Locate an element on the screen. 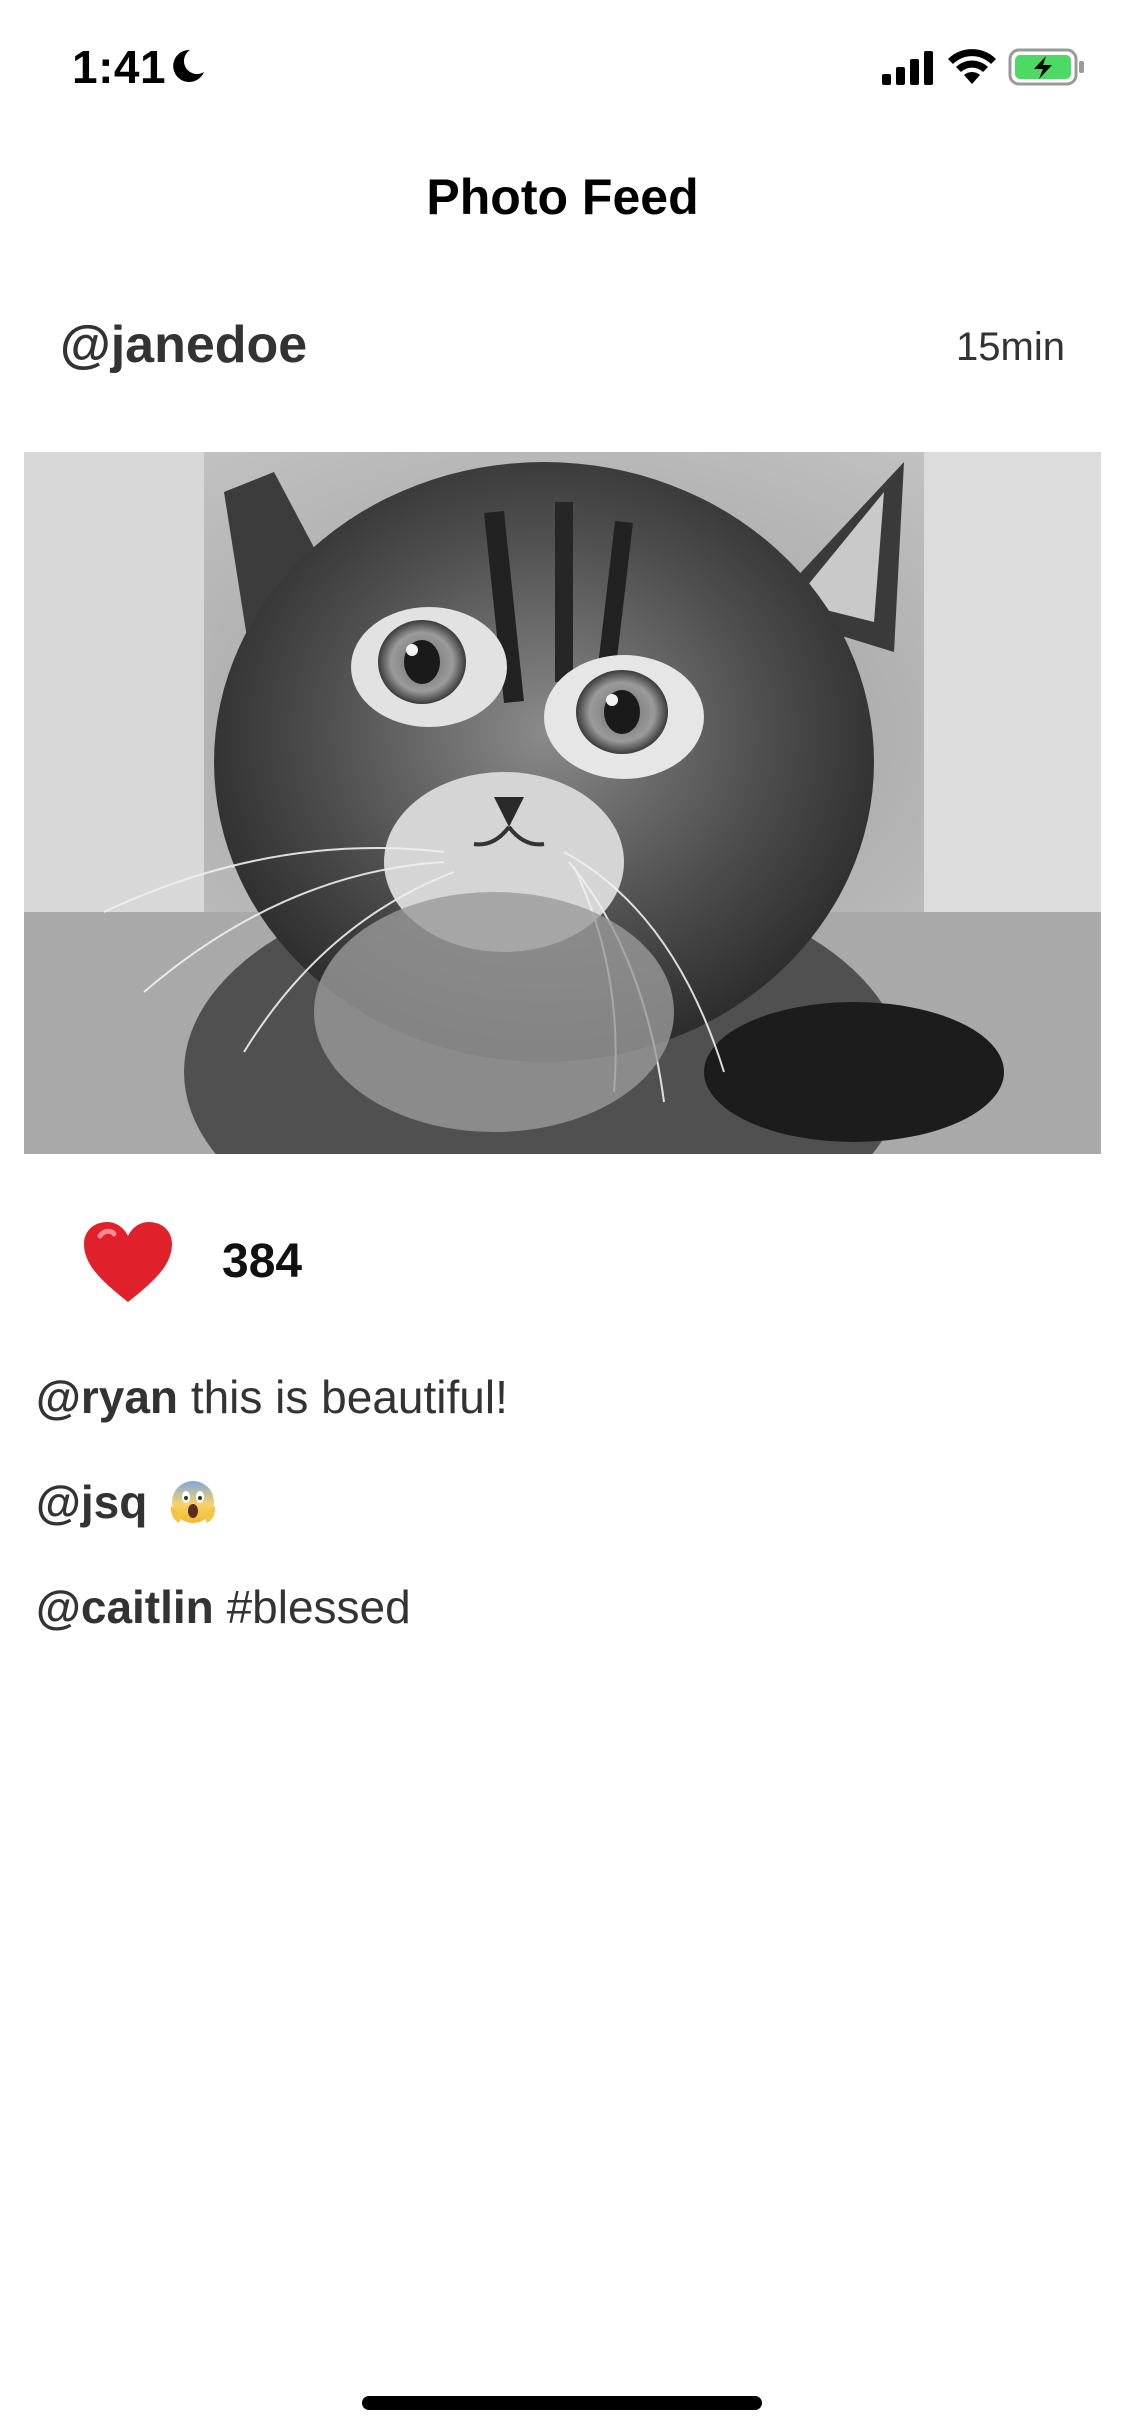 This screenshot has height=2436, width=1125. status-time: 1:41 is located at coordinates (119, 67).